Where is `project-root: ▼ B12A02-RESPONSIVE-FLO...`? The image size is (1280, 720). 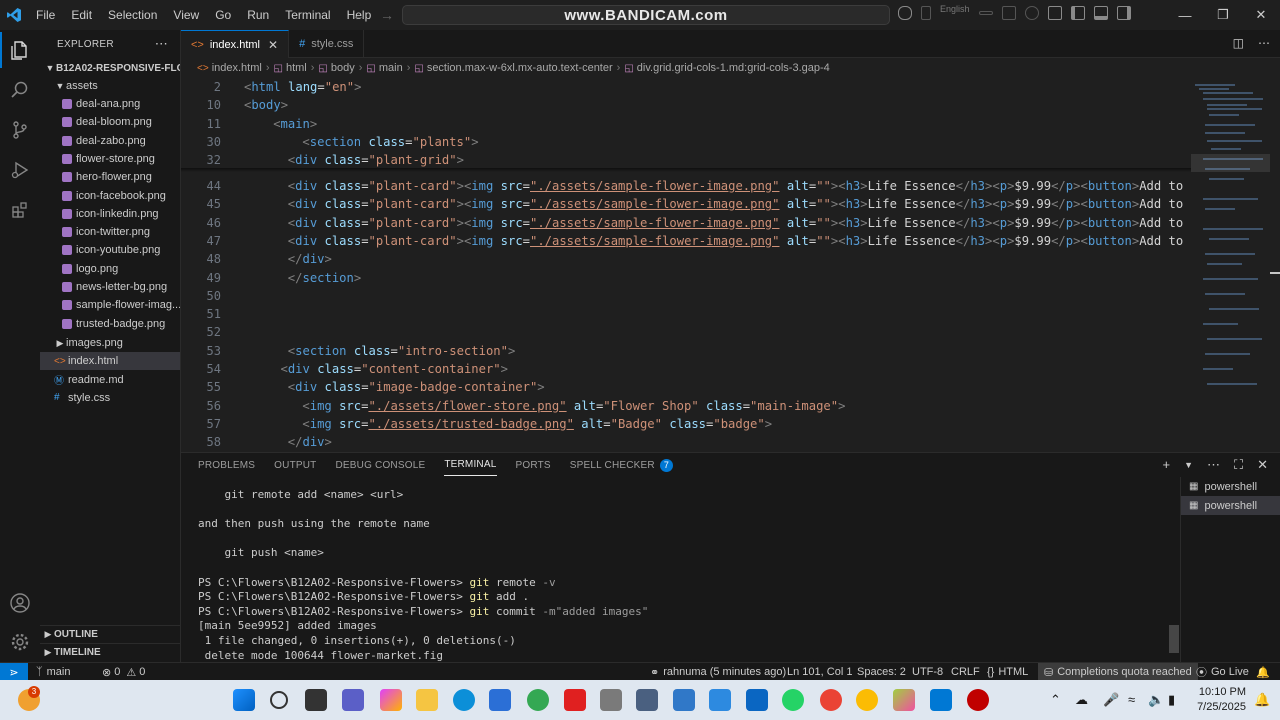
project-root: ▼ B12A02-RESPONSIVE-FLO... is located at coordinates (110, 68).